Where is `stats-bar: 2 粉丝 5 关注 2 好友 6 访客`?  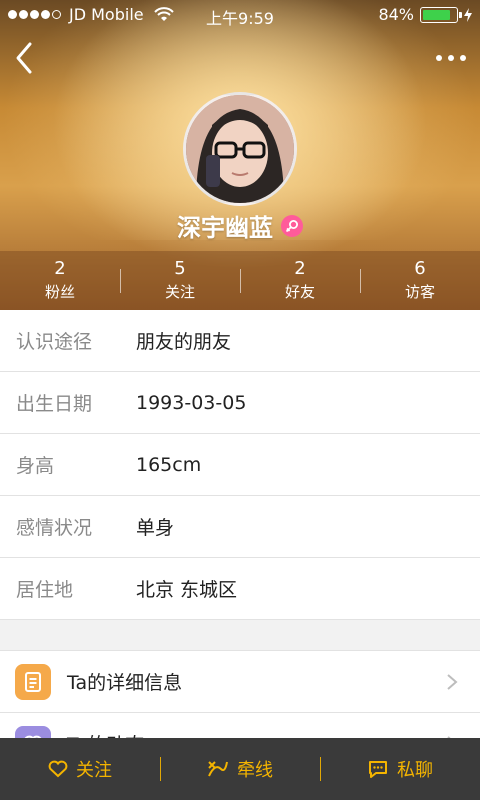
stats-bar: 2 粉丝 5 关注 2 好友 6 访客 is located at coordinates (240, 280).